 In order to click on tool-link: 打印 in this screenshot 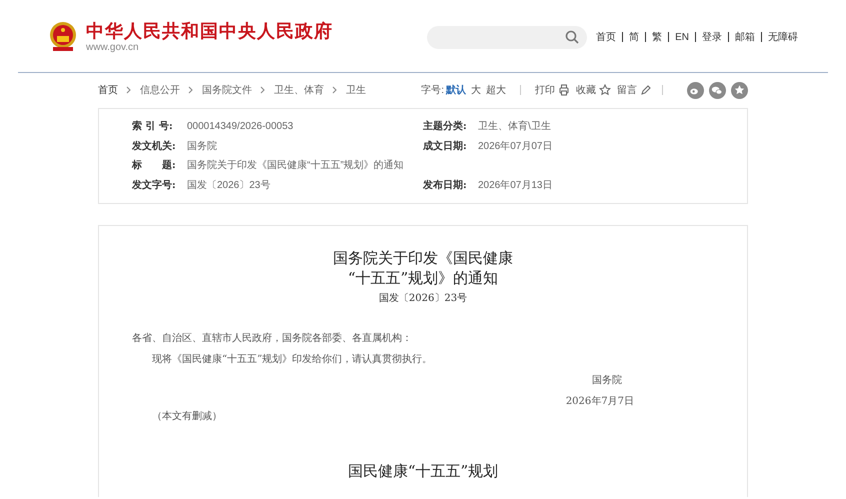, I will do `click(552, 90)`.